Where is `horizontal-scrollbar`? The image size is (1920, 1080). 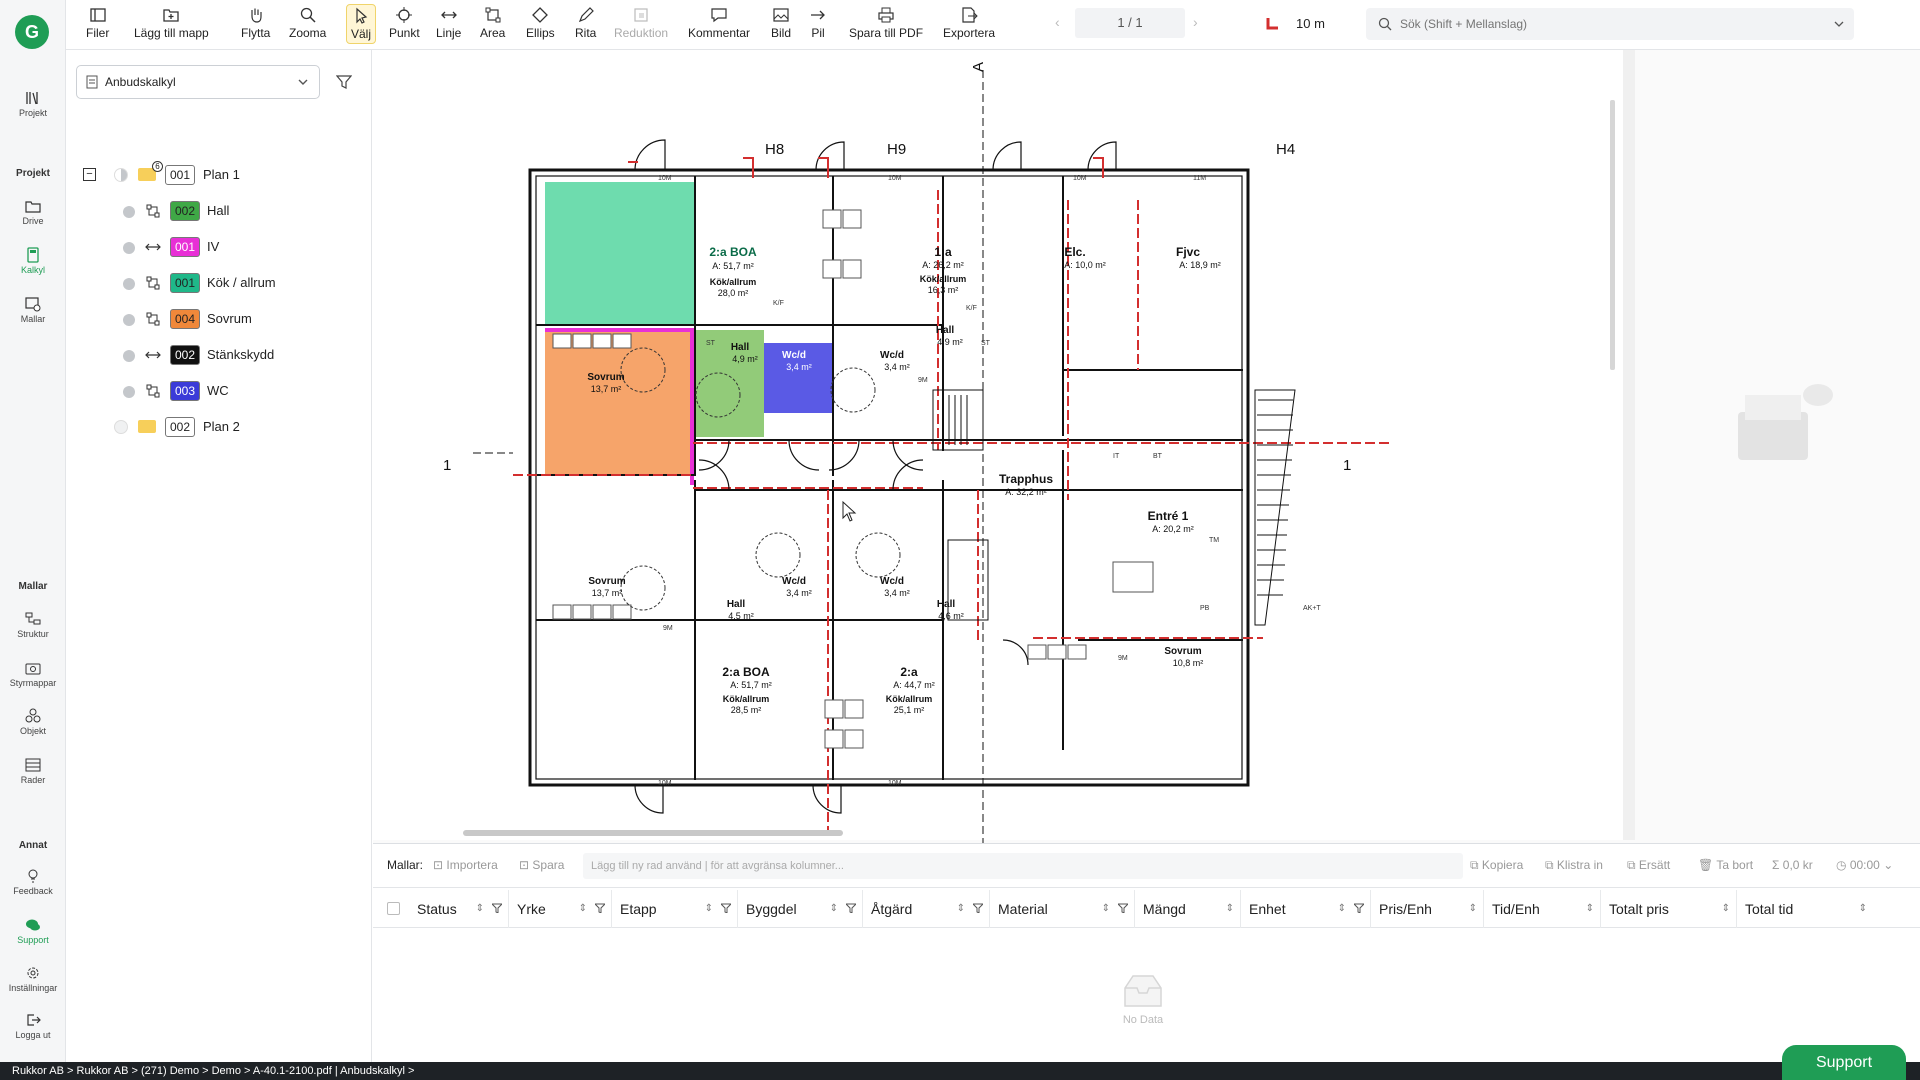
horizontal-scrollbar is located at coordinates (653, 833).